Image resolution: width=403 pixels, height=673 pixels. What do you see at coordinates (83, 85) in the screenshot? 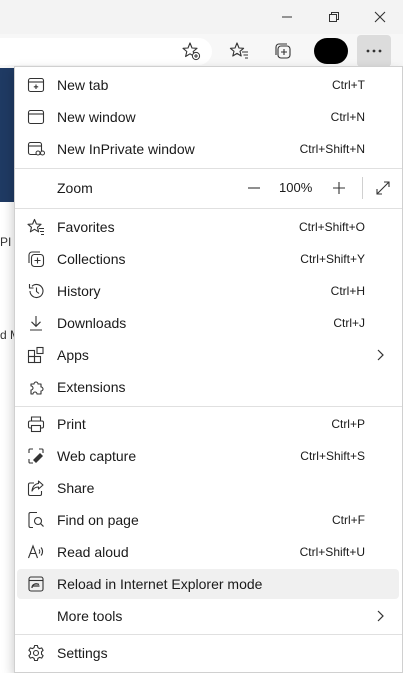
I see `menu-item-label: New tab` at bounding box center [83, 85].